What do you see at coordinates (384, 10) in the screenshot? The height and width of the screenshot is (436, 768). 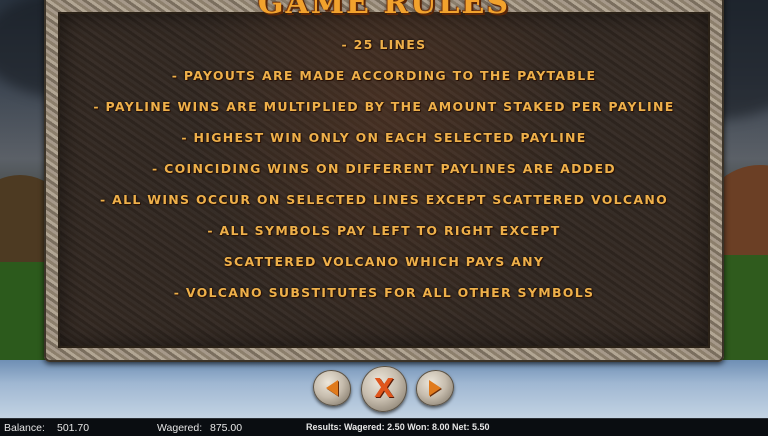 I see `page-title: GAME RULES` at bounding box center [384, 10].